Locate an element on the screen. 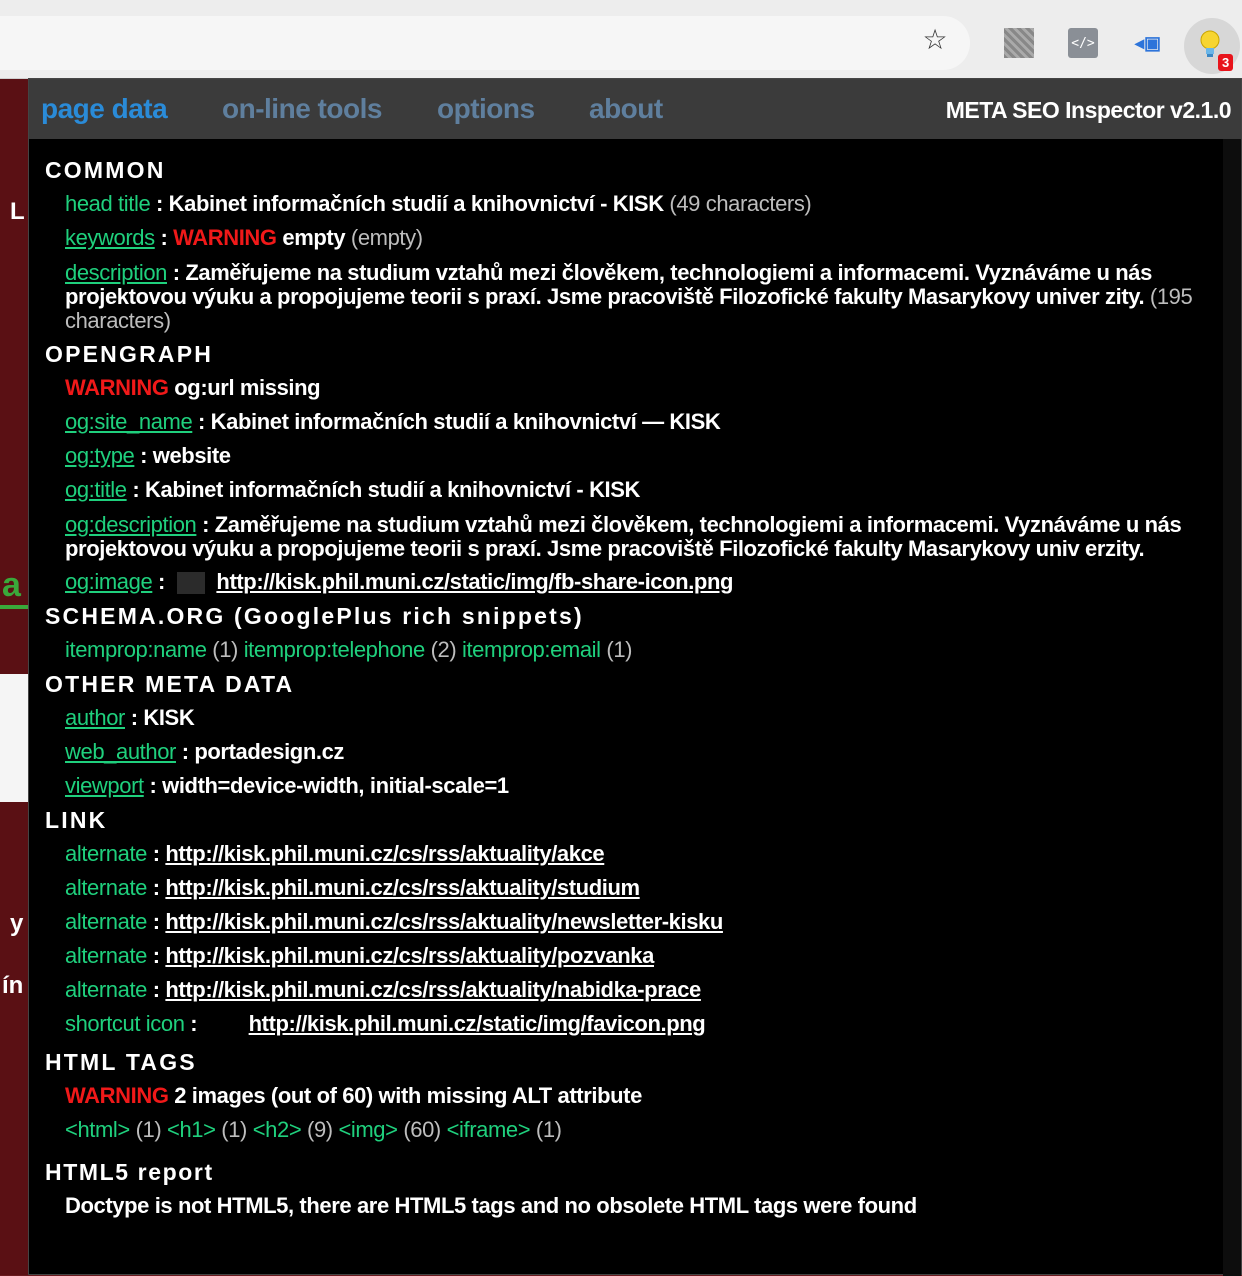  og-site-name-link: og:site_name is located at coordinates (129, 421).